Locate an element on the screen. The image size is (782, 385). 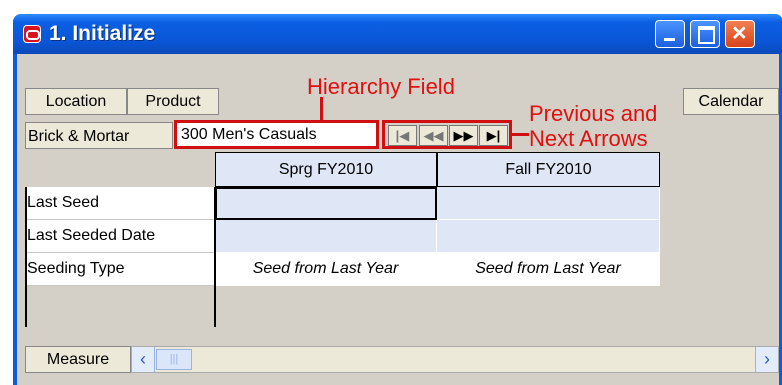
grid-row-header-divider is located at coordinates (215, 257).